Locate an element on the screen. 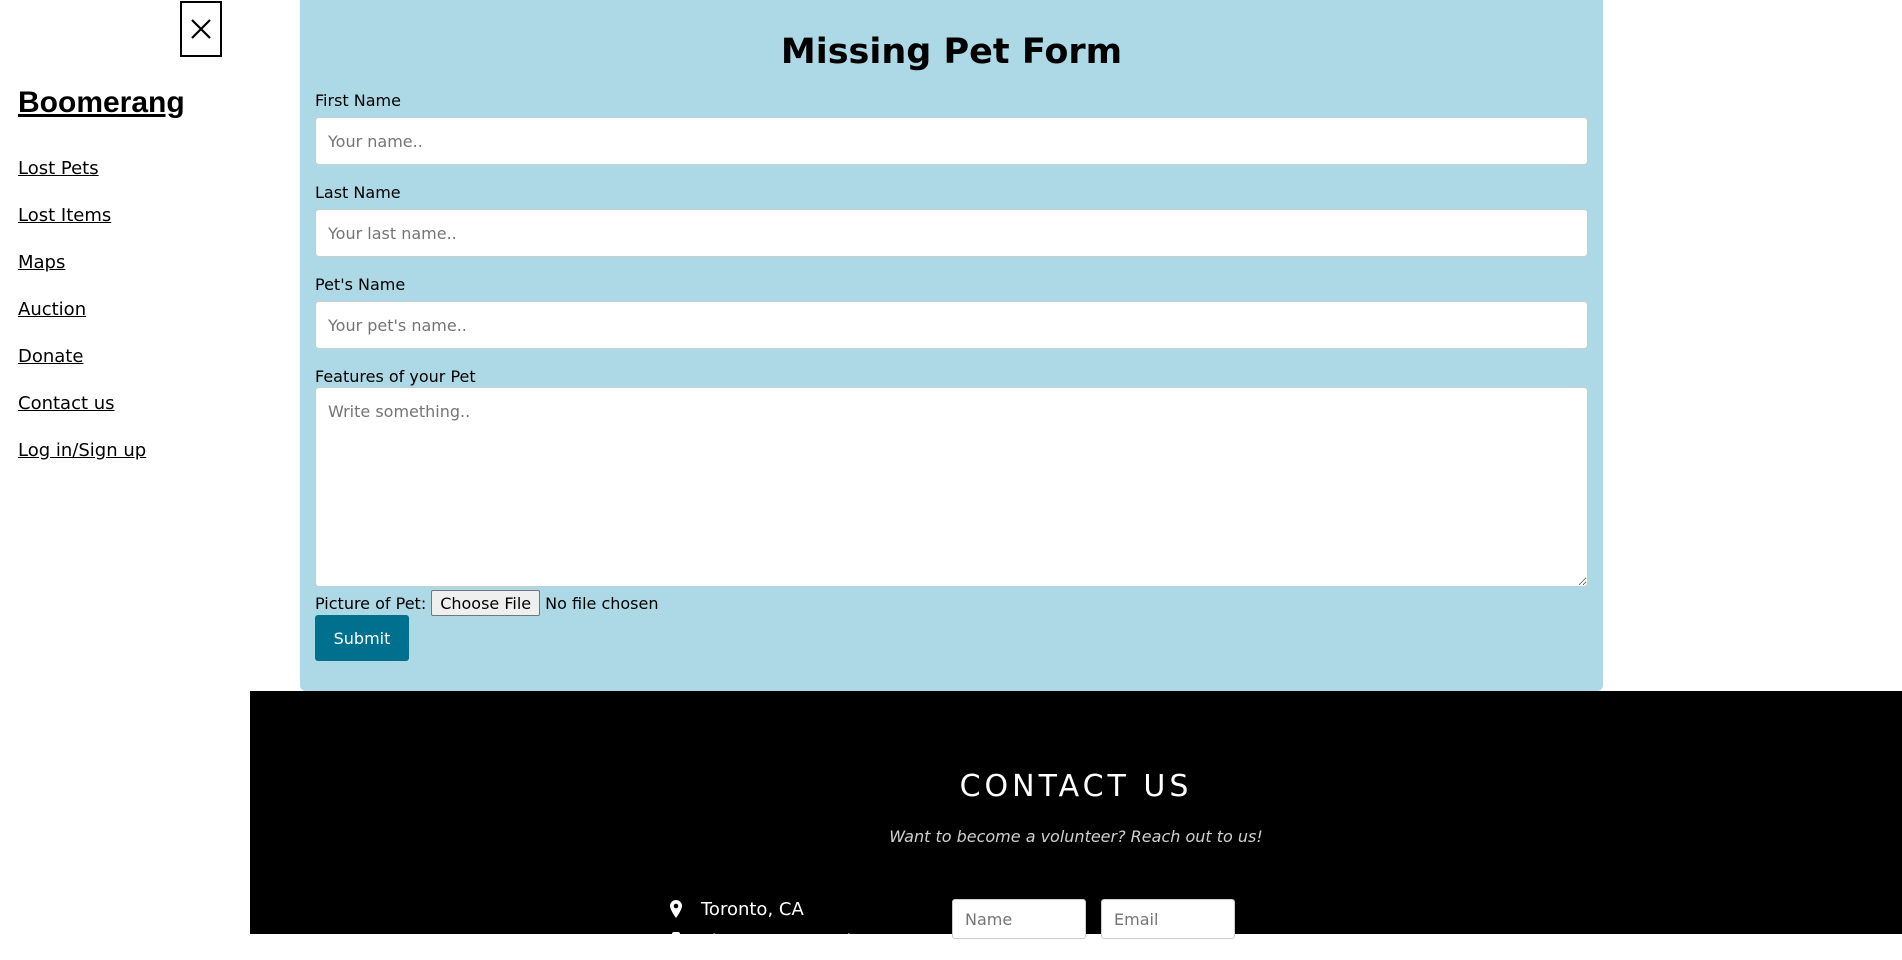 The width and height of the screenshot is (1902, 960). features-textarea is located at coordinates (951, 487).